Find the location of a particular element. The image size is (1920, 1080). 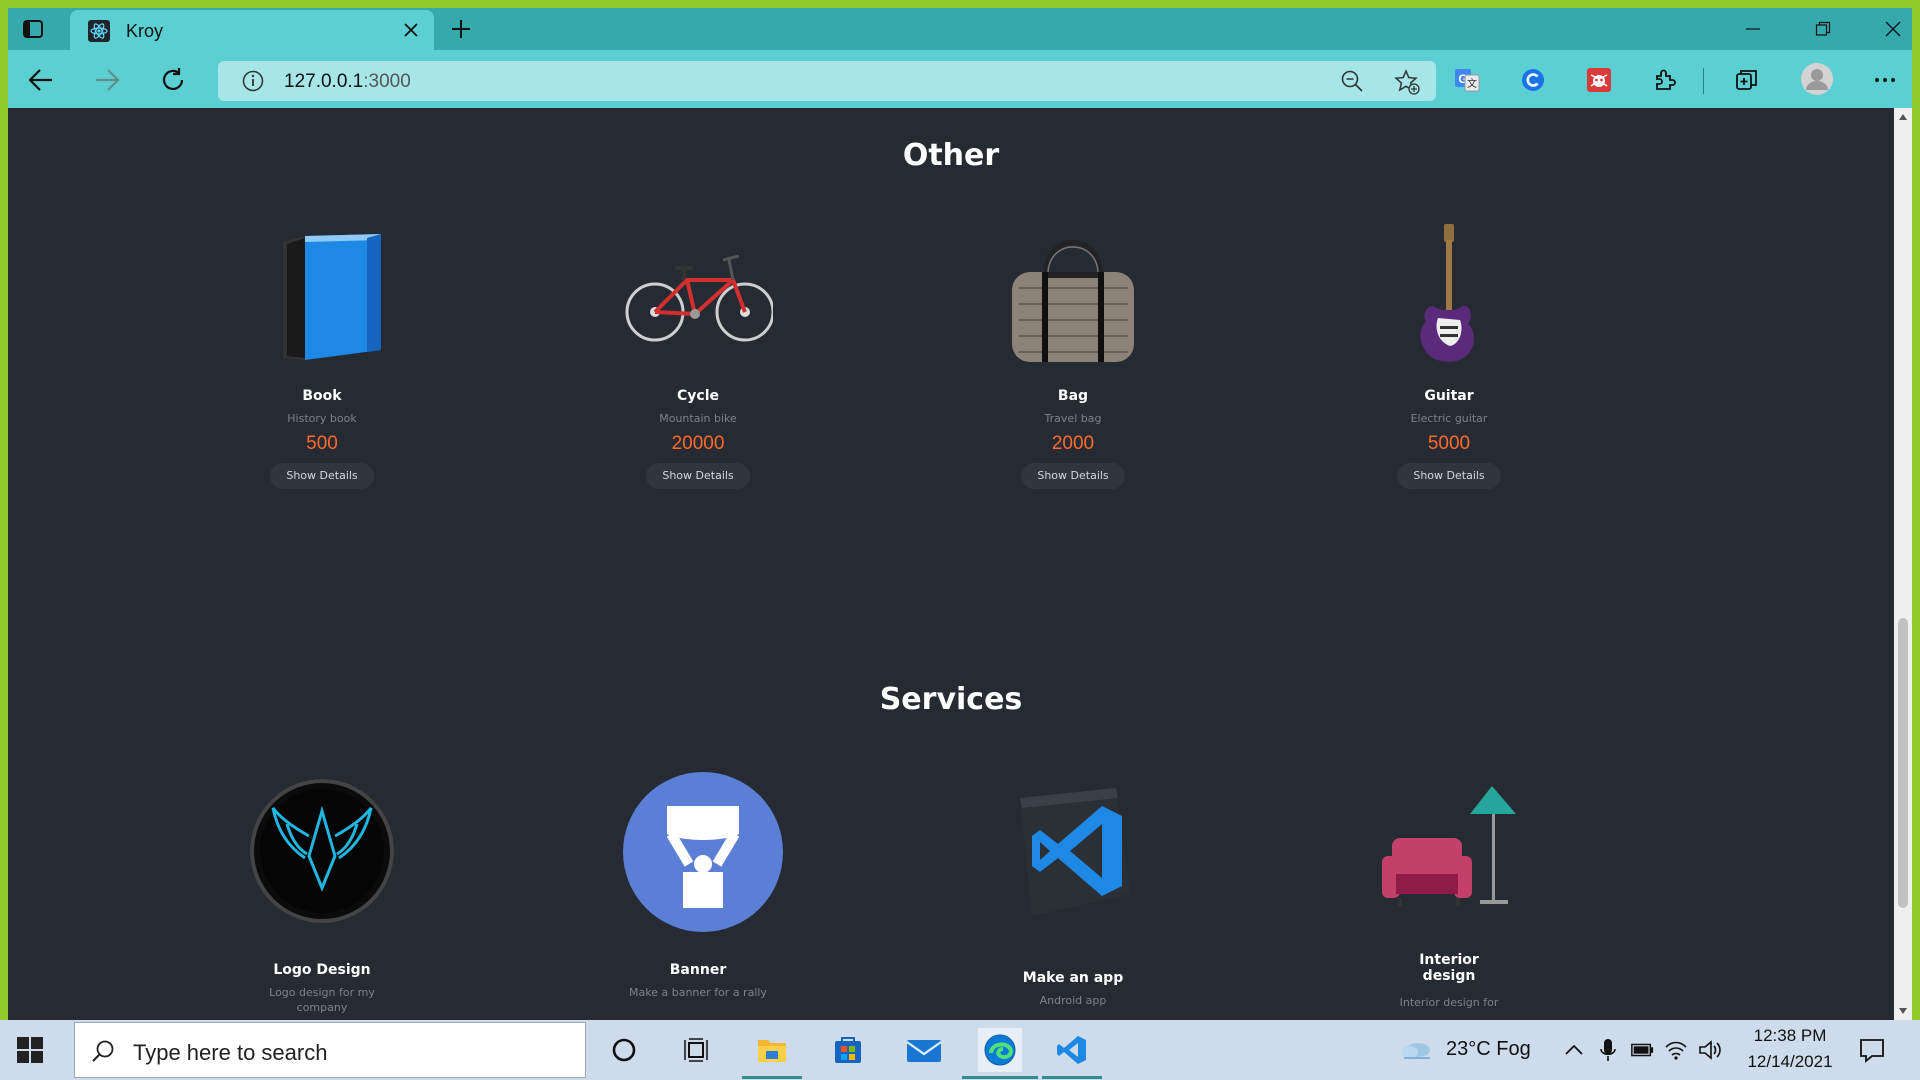

service-name: Banner is located at coordinates (698, 970).